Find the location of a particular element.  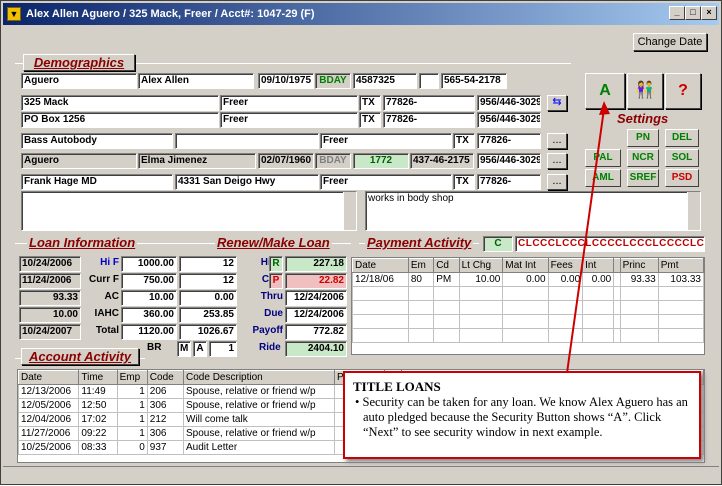

minimize-button: _ is located at coordinates (677, 13).